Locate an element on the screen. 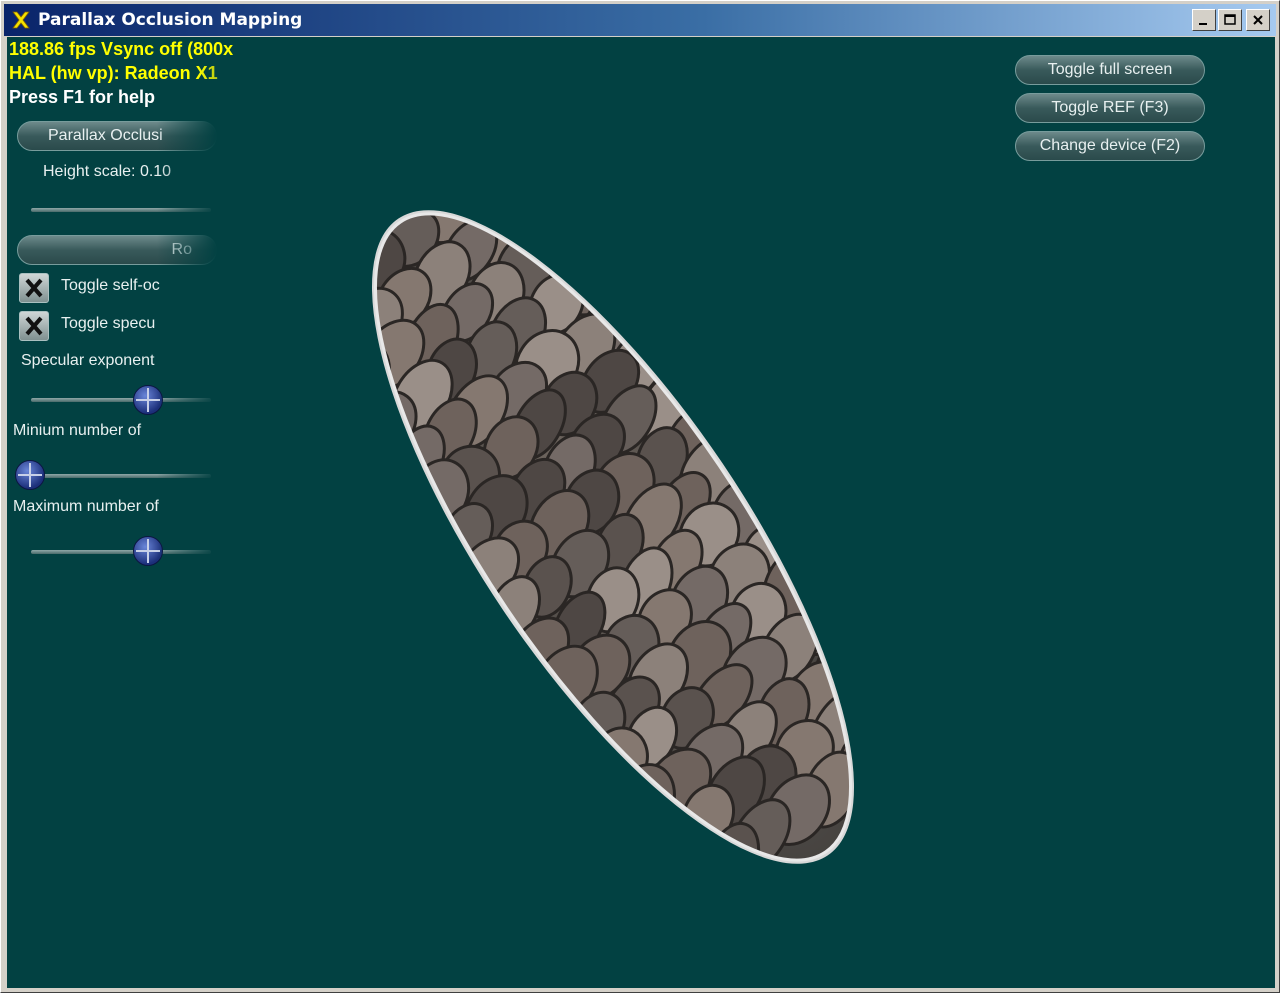 This screenshot has height=993, width=1280. close-button is located at coordinates (1258, 20).